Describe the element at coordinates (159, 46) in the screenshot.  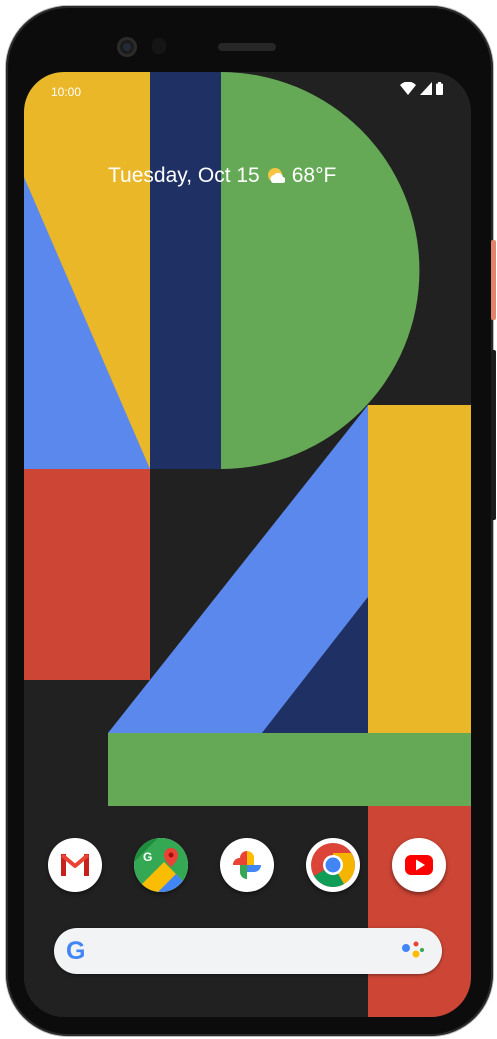
I see `face-sensor-icon` at that location.